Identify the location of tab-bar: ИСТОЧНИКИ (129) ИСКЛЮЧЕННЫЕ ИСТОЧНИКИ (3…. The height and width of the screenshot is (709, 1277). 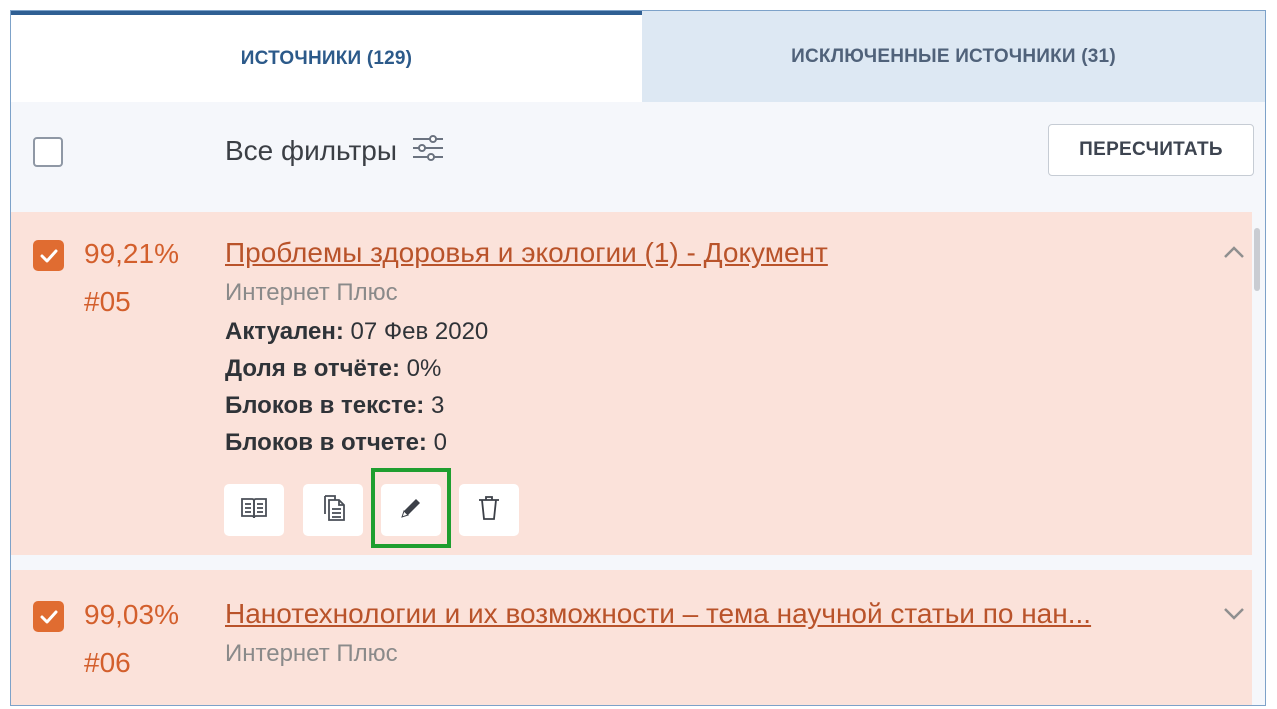
(638, 56).